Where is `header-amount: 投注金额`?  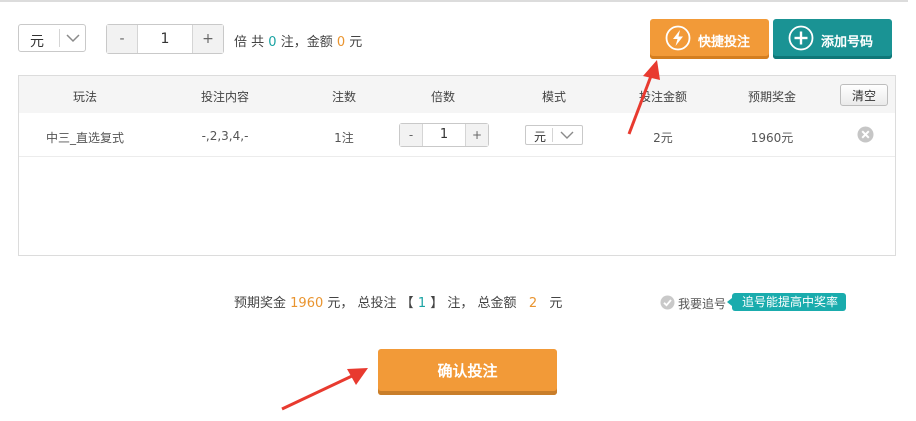
header-amount: 投注金额 is located at coordinates (662, 97).